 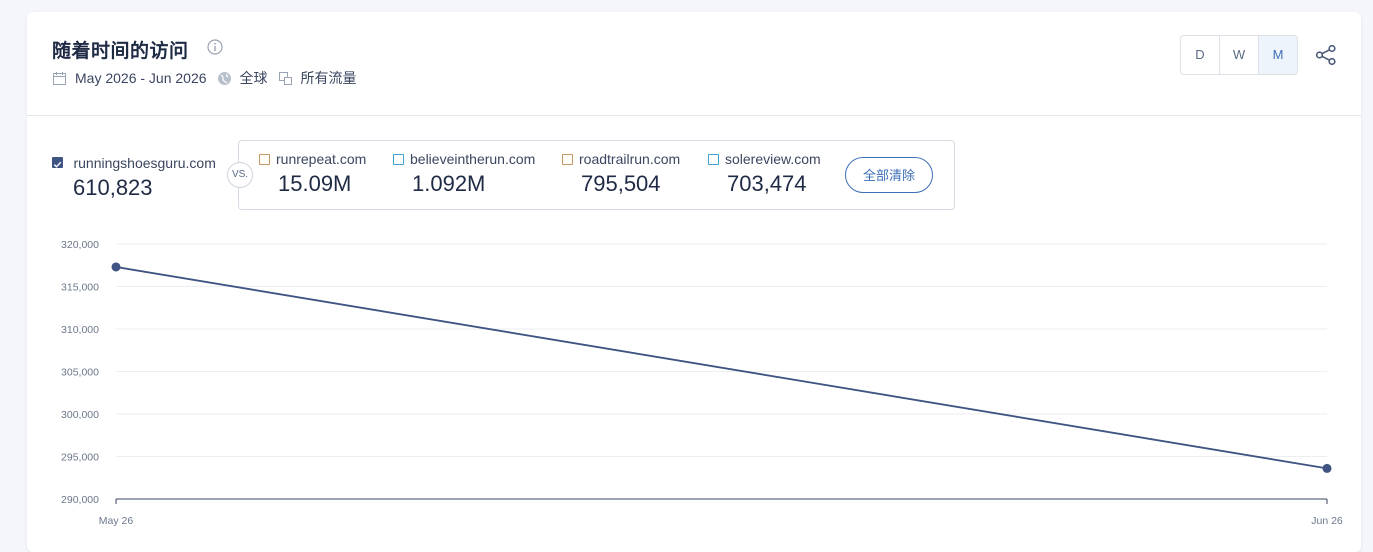 I want to click on y-tick-label: 295,000, so click(x=80, y=458).